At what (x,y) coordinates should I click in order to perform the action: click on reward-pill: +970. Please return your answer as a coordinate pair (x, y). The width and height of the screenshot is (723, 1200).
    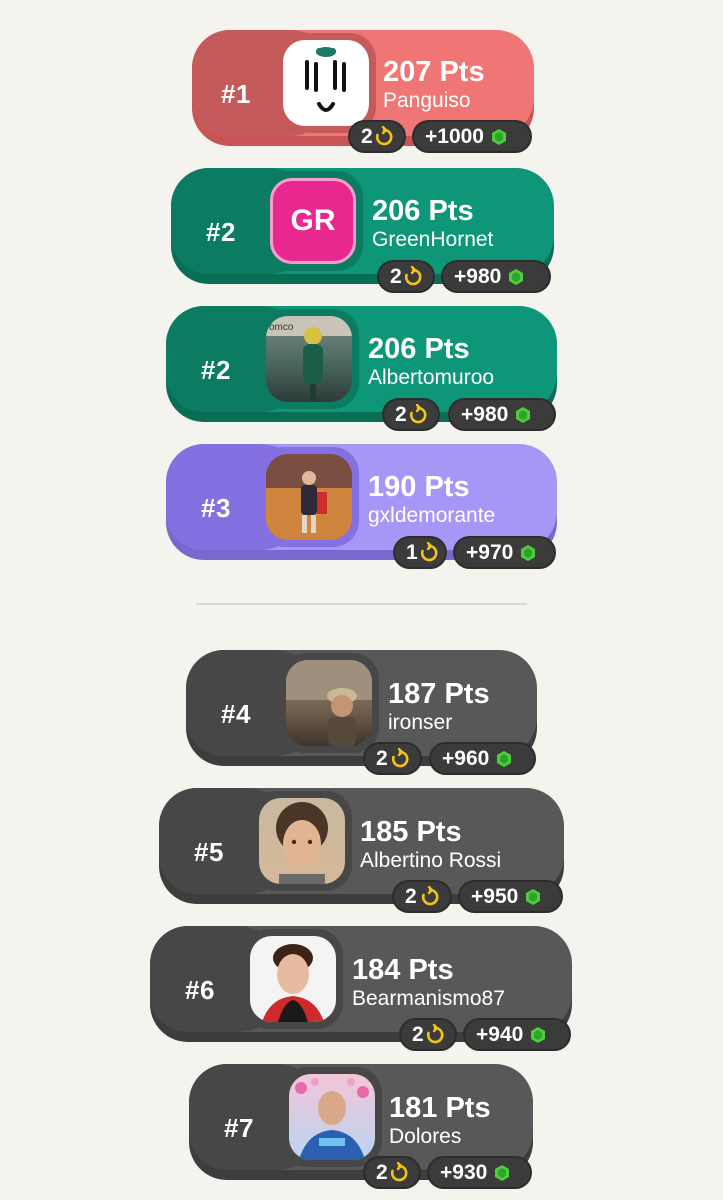
    Looking at the image, I should click on (504, 552).